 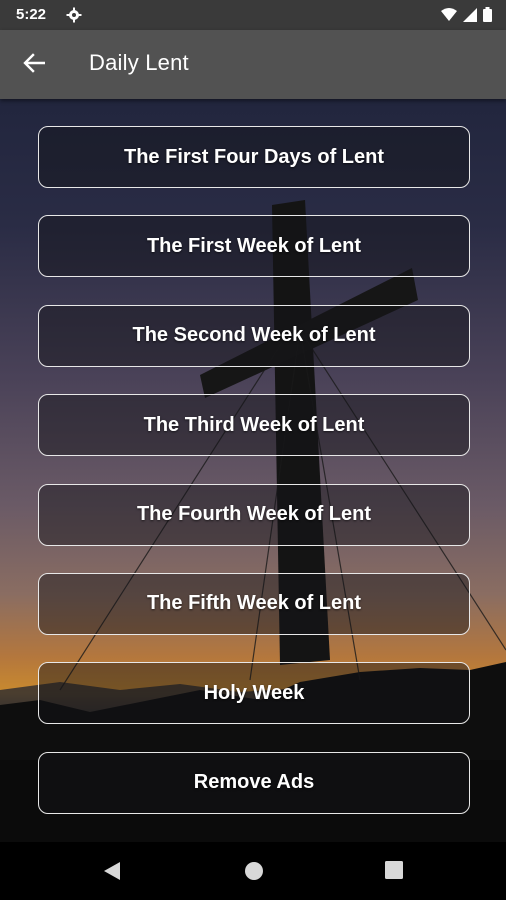 What do you see at coordinates (254, 425) in the screenshot?
I see `third-week-button: The Third Week of Lent` at bounding box center [254, 425].